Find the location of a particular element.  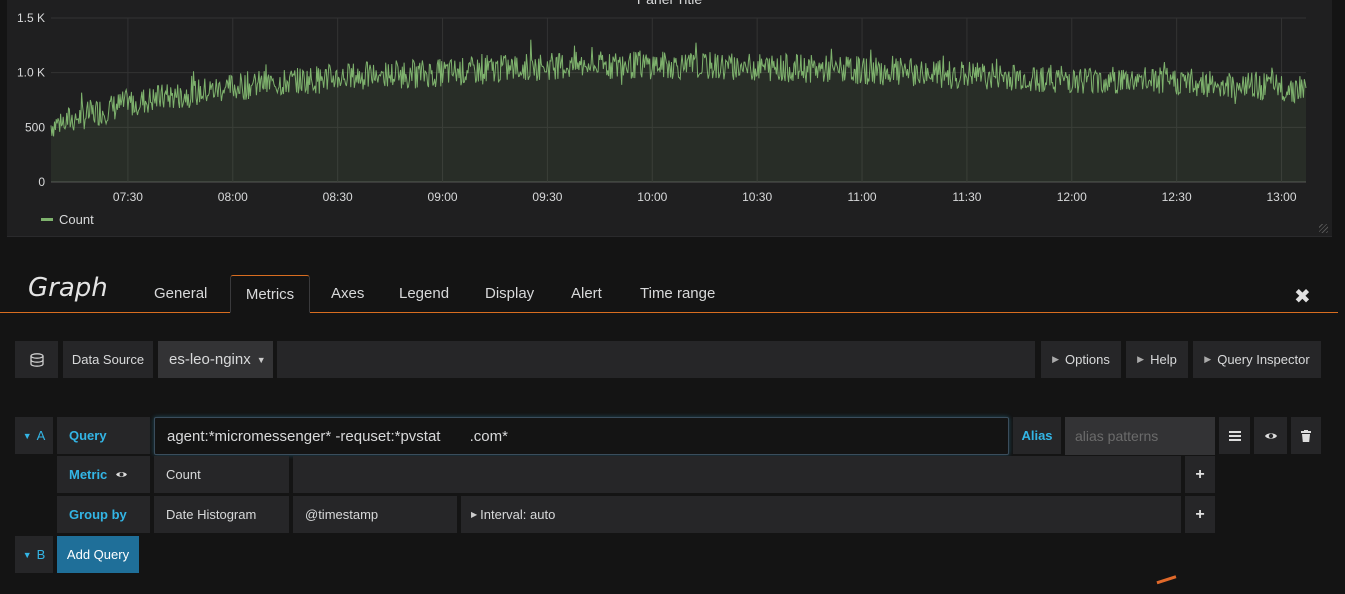

x-tick-label: 11:00 is located at coordinates (861, 197).